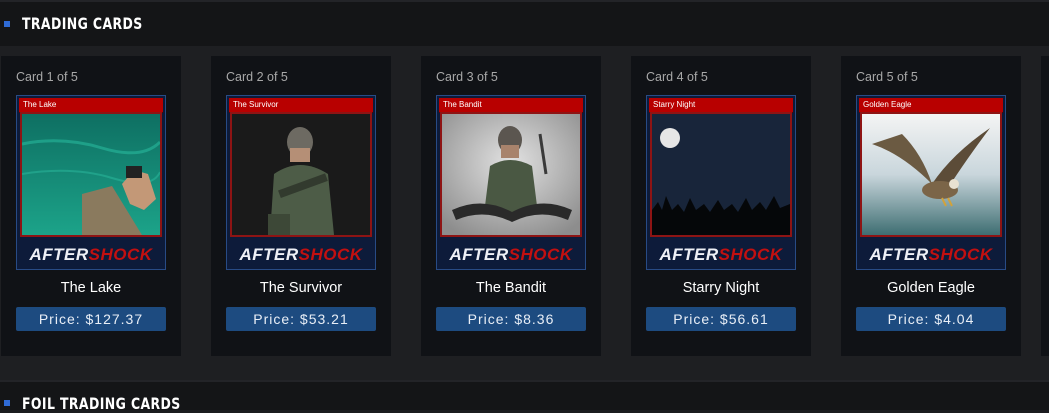 The width and height of the screenshot is (1049, 413). I want to click on price-button: Price: $127.37, so click(91, 319).